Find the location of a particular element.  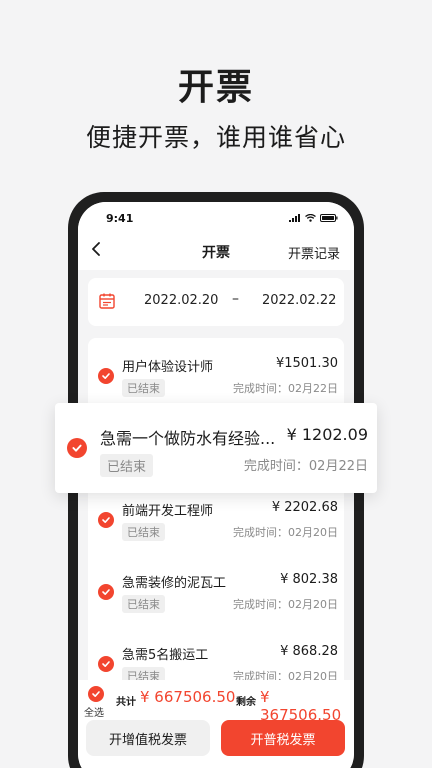

battery-icon is located at coordinates (329, 218).